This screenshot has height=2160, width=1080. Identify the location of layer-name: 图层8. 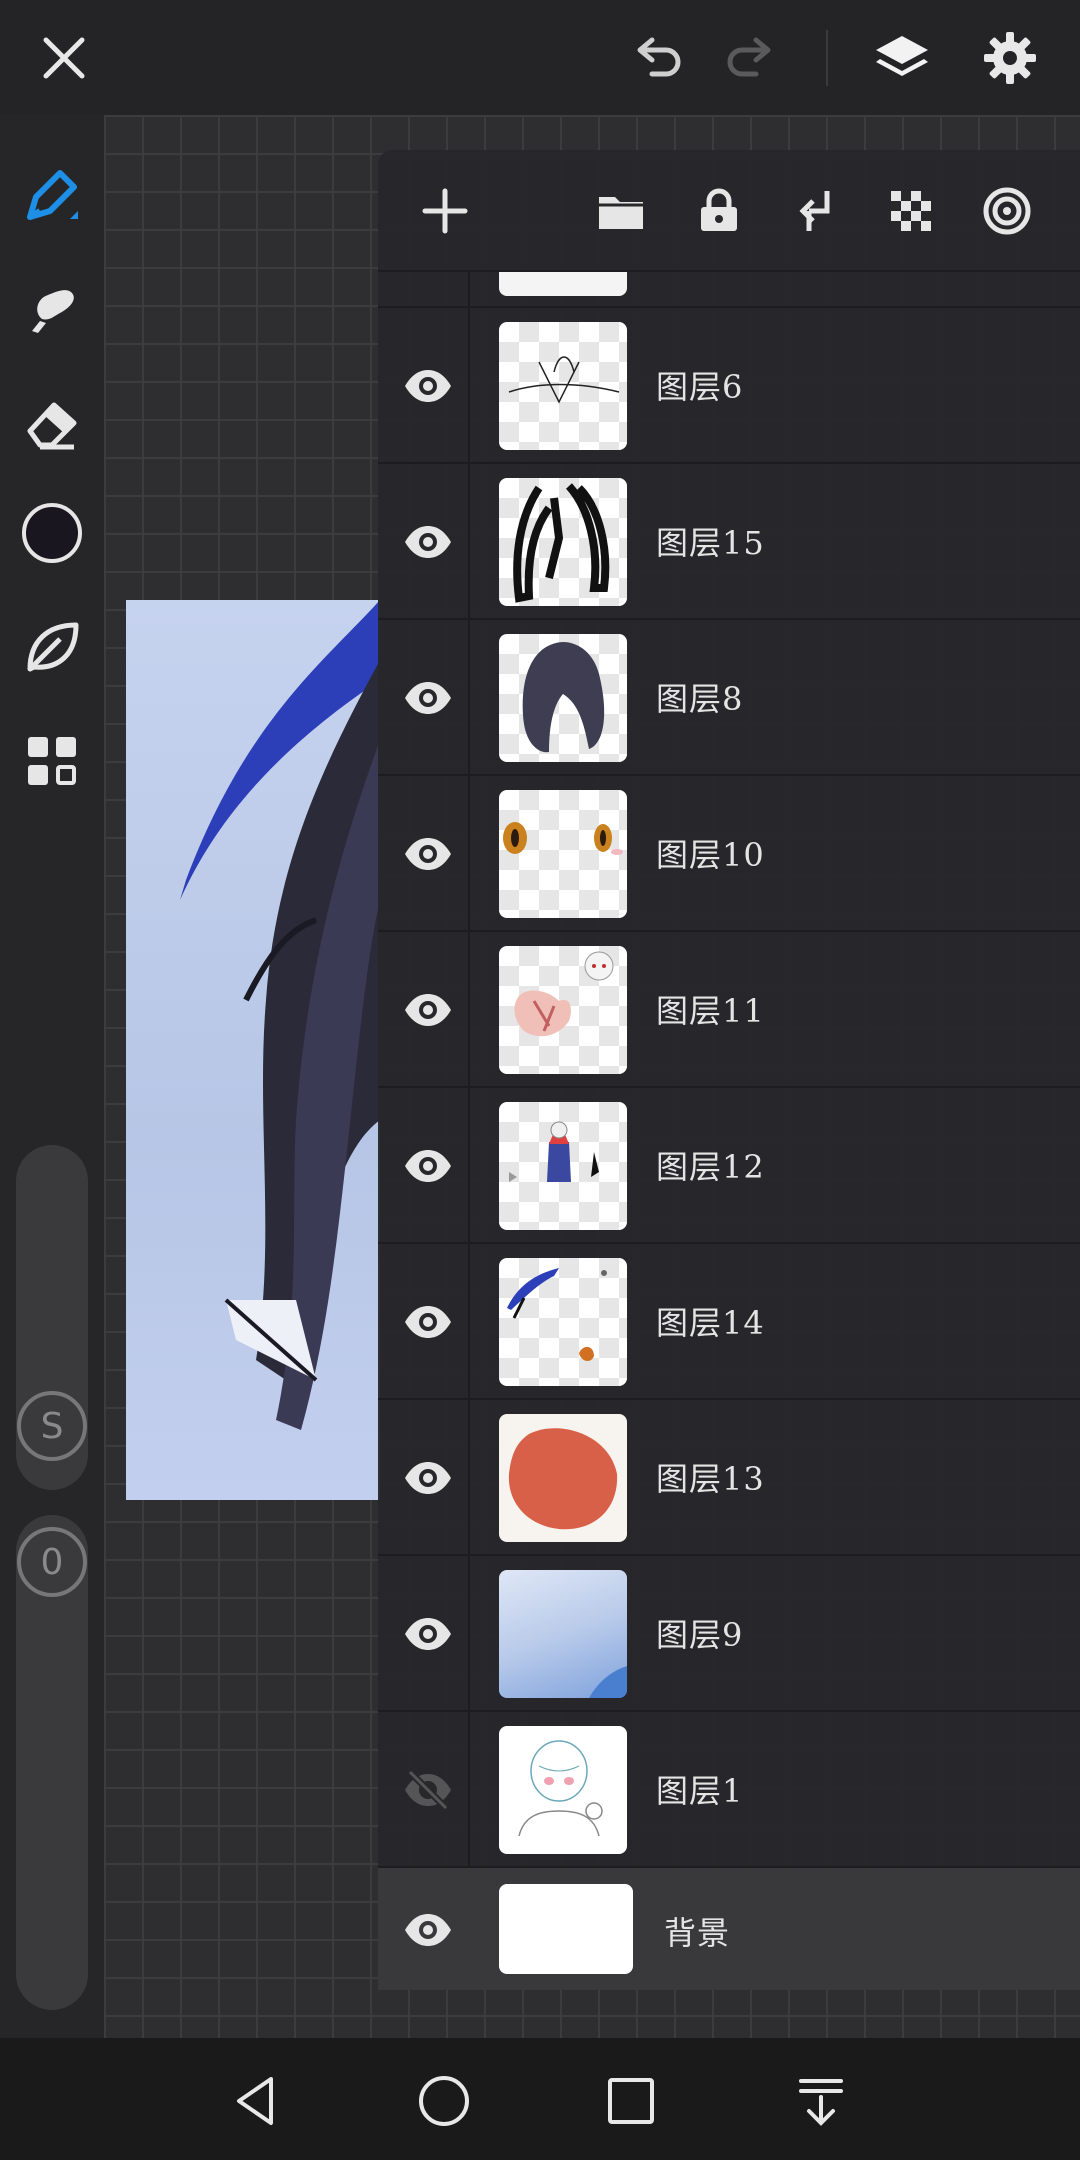
(700, 699).